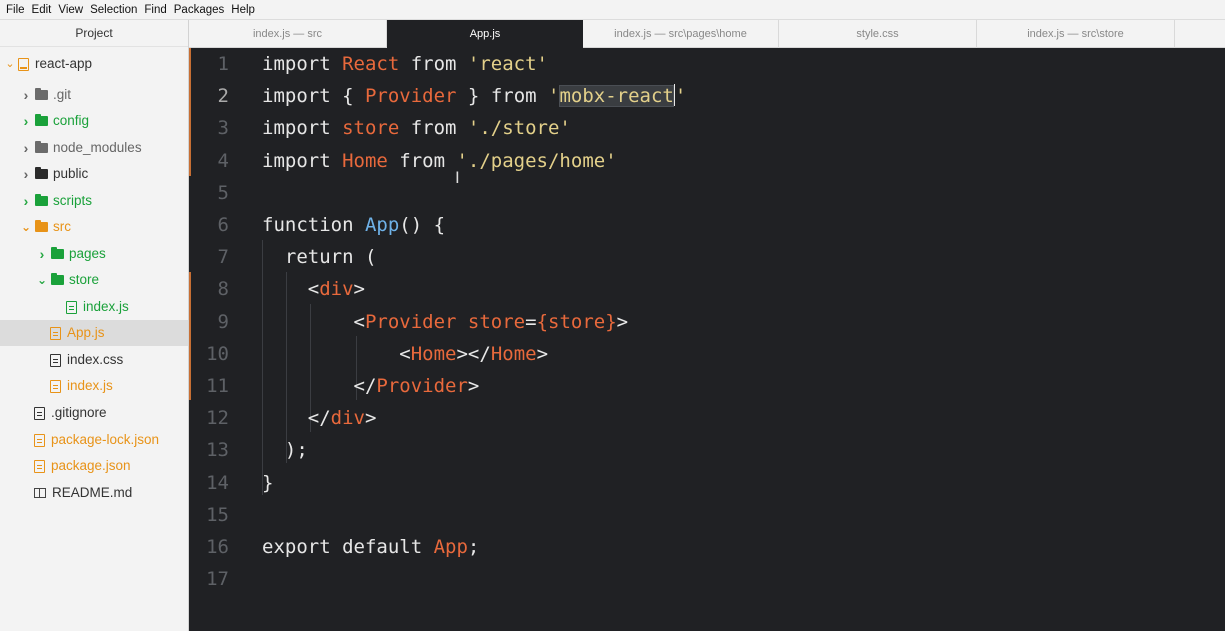 The width and height of the screenshot is (1225, 631). I want to click on menu-view: View, so click(72, 10).